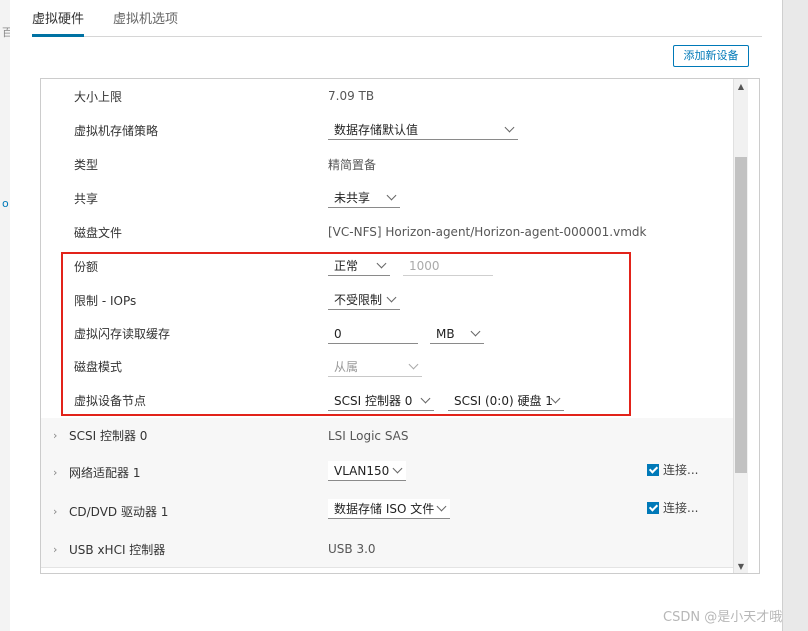 The width and height of the screenshot is (808, 631). I want to click on row-device-node: 虚拟设备节点 SCSI 控制器 0 SCSI (0:0) 硬盘 1, so click(387, 401).